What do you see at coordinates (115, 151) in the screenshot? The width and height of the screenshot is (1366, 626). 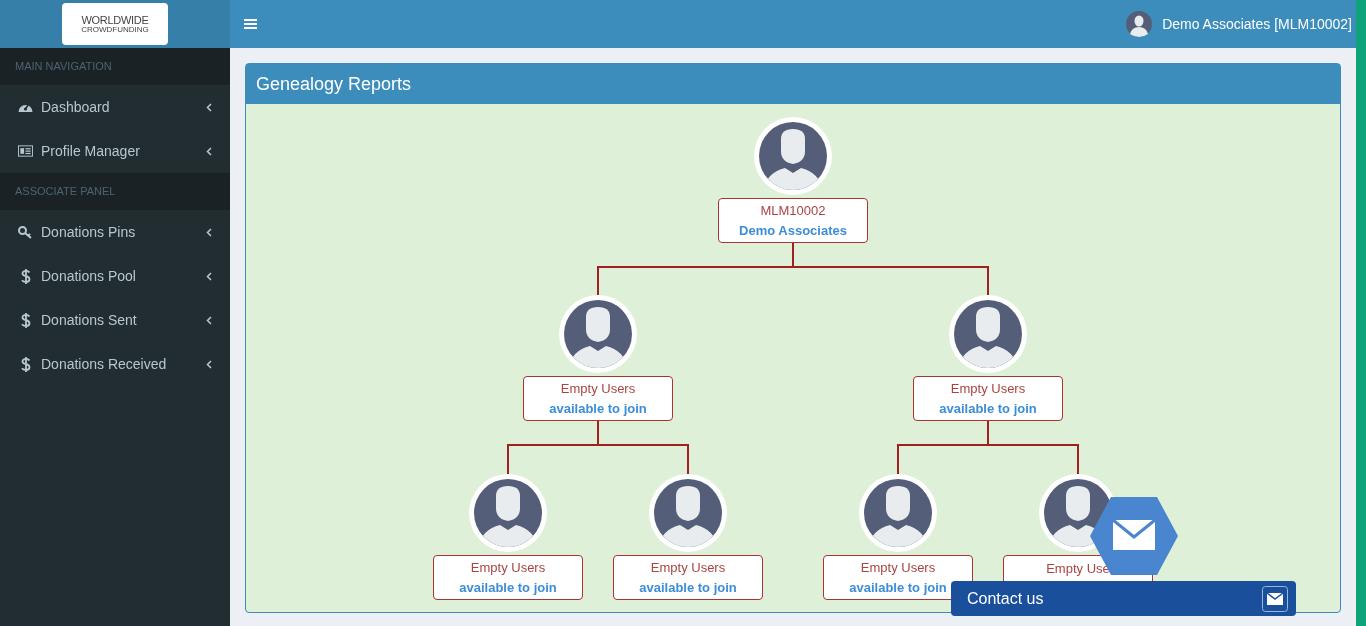 I see `sidebar-item: Profile Manager` at bounding box center [115, 151].